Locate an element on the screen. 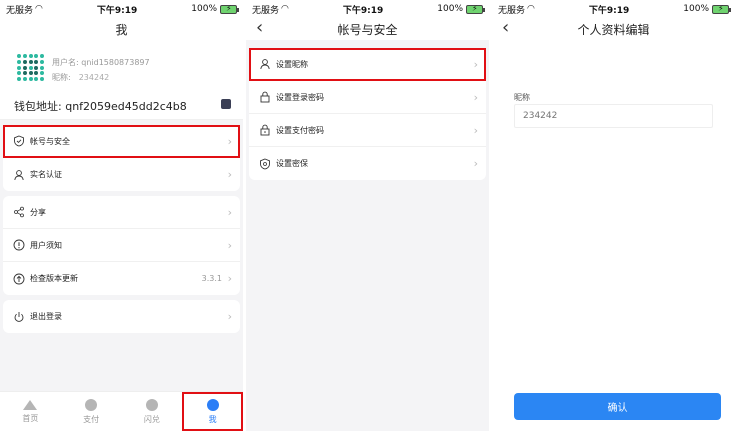 This screenshot has height=431, width=735. info-icon is located at coordinates (19, 245).